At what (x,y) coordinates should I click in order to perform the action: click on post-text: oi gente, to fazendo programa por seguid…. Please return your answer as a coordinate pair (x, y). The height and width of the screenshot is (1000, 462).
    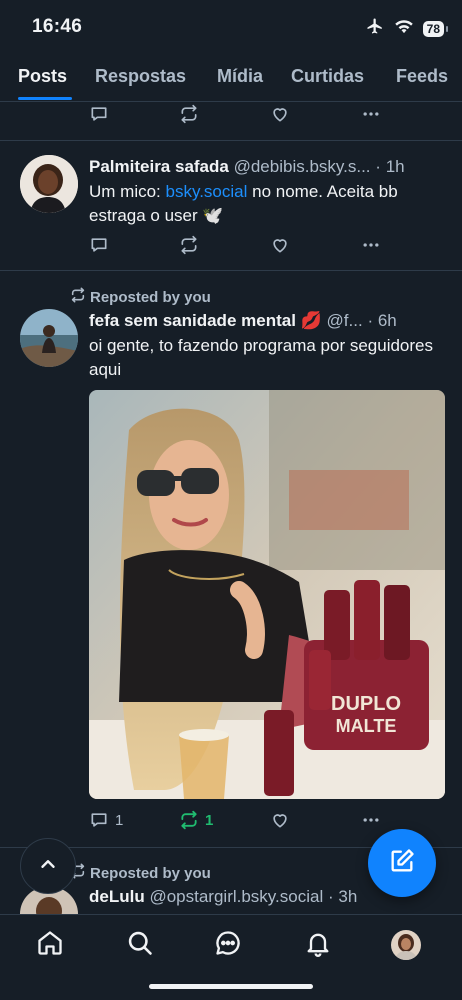
    Looking at the image, I should click on (261, 357).